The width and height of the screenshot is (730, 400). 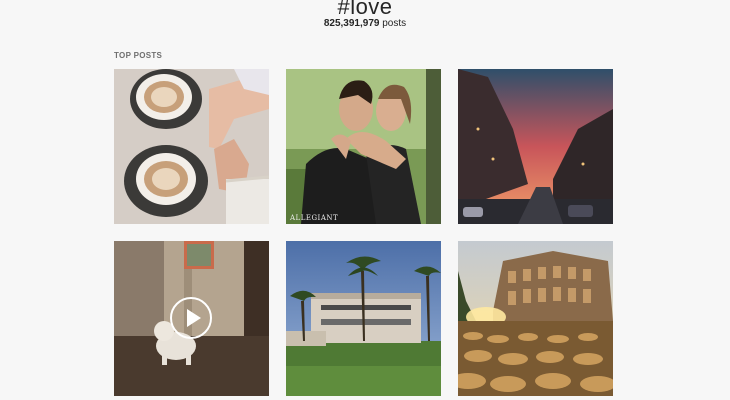 I want to click on post-puppy-video, so click(x=191, y=318).